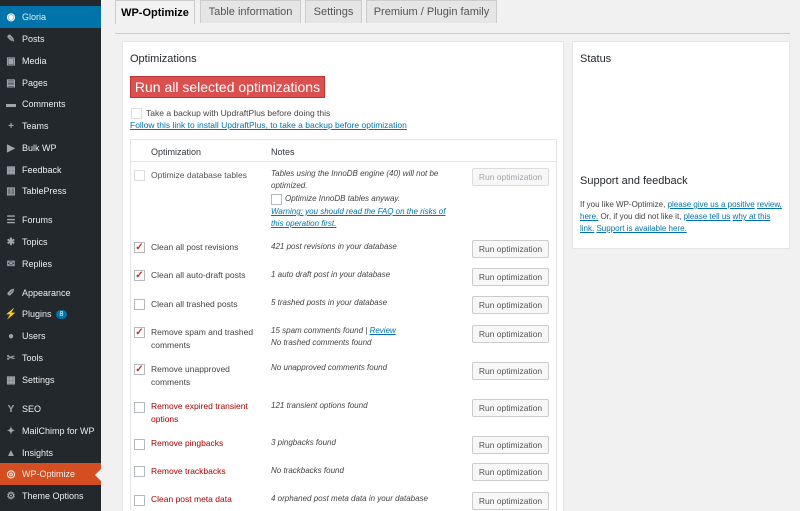 This screenshot has width=800, height=511. Describe the element at coordinates (35, 126) in the screenshot. I see `sidebar-item-label: Teams` at that location.